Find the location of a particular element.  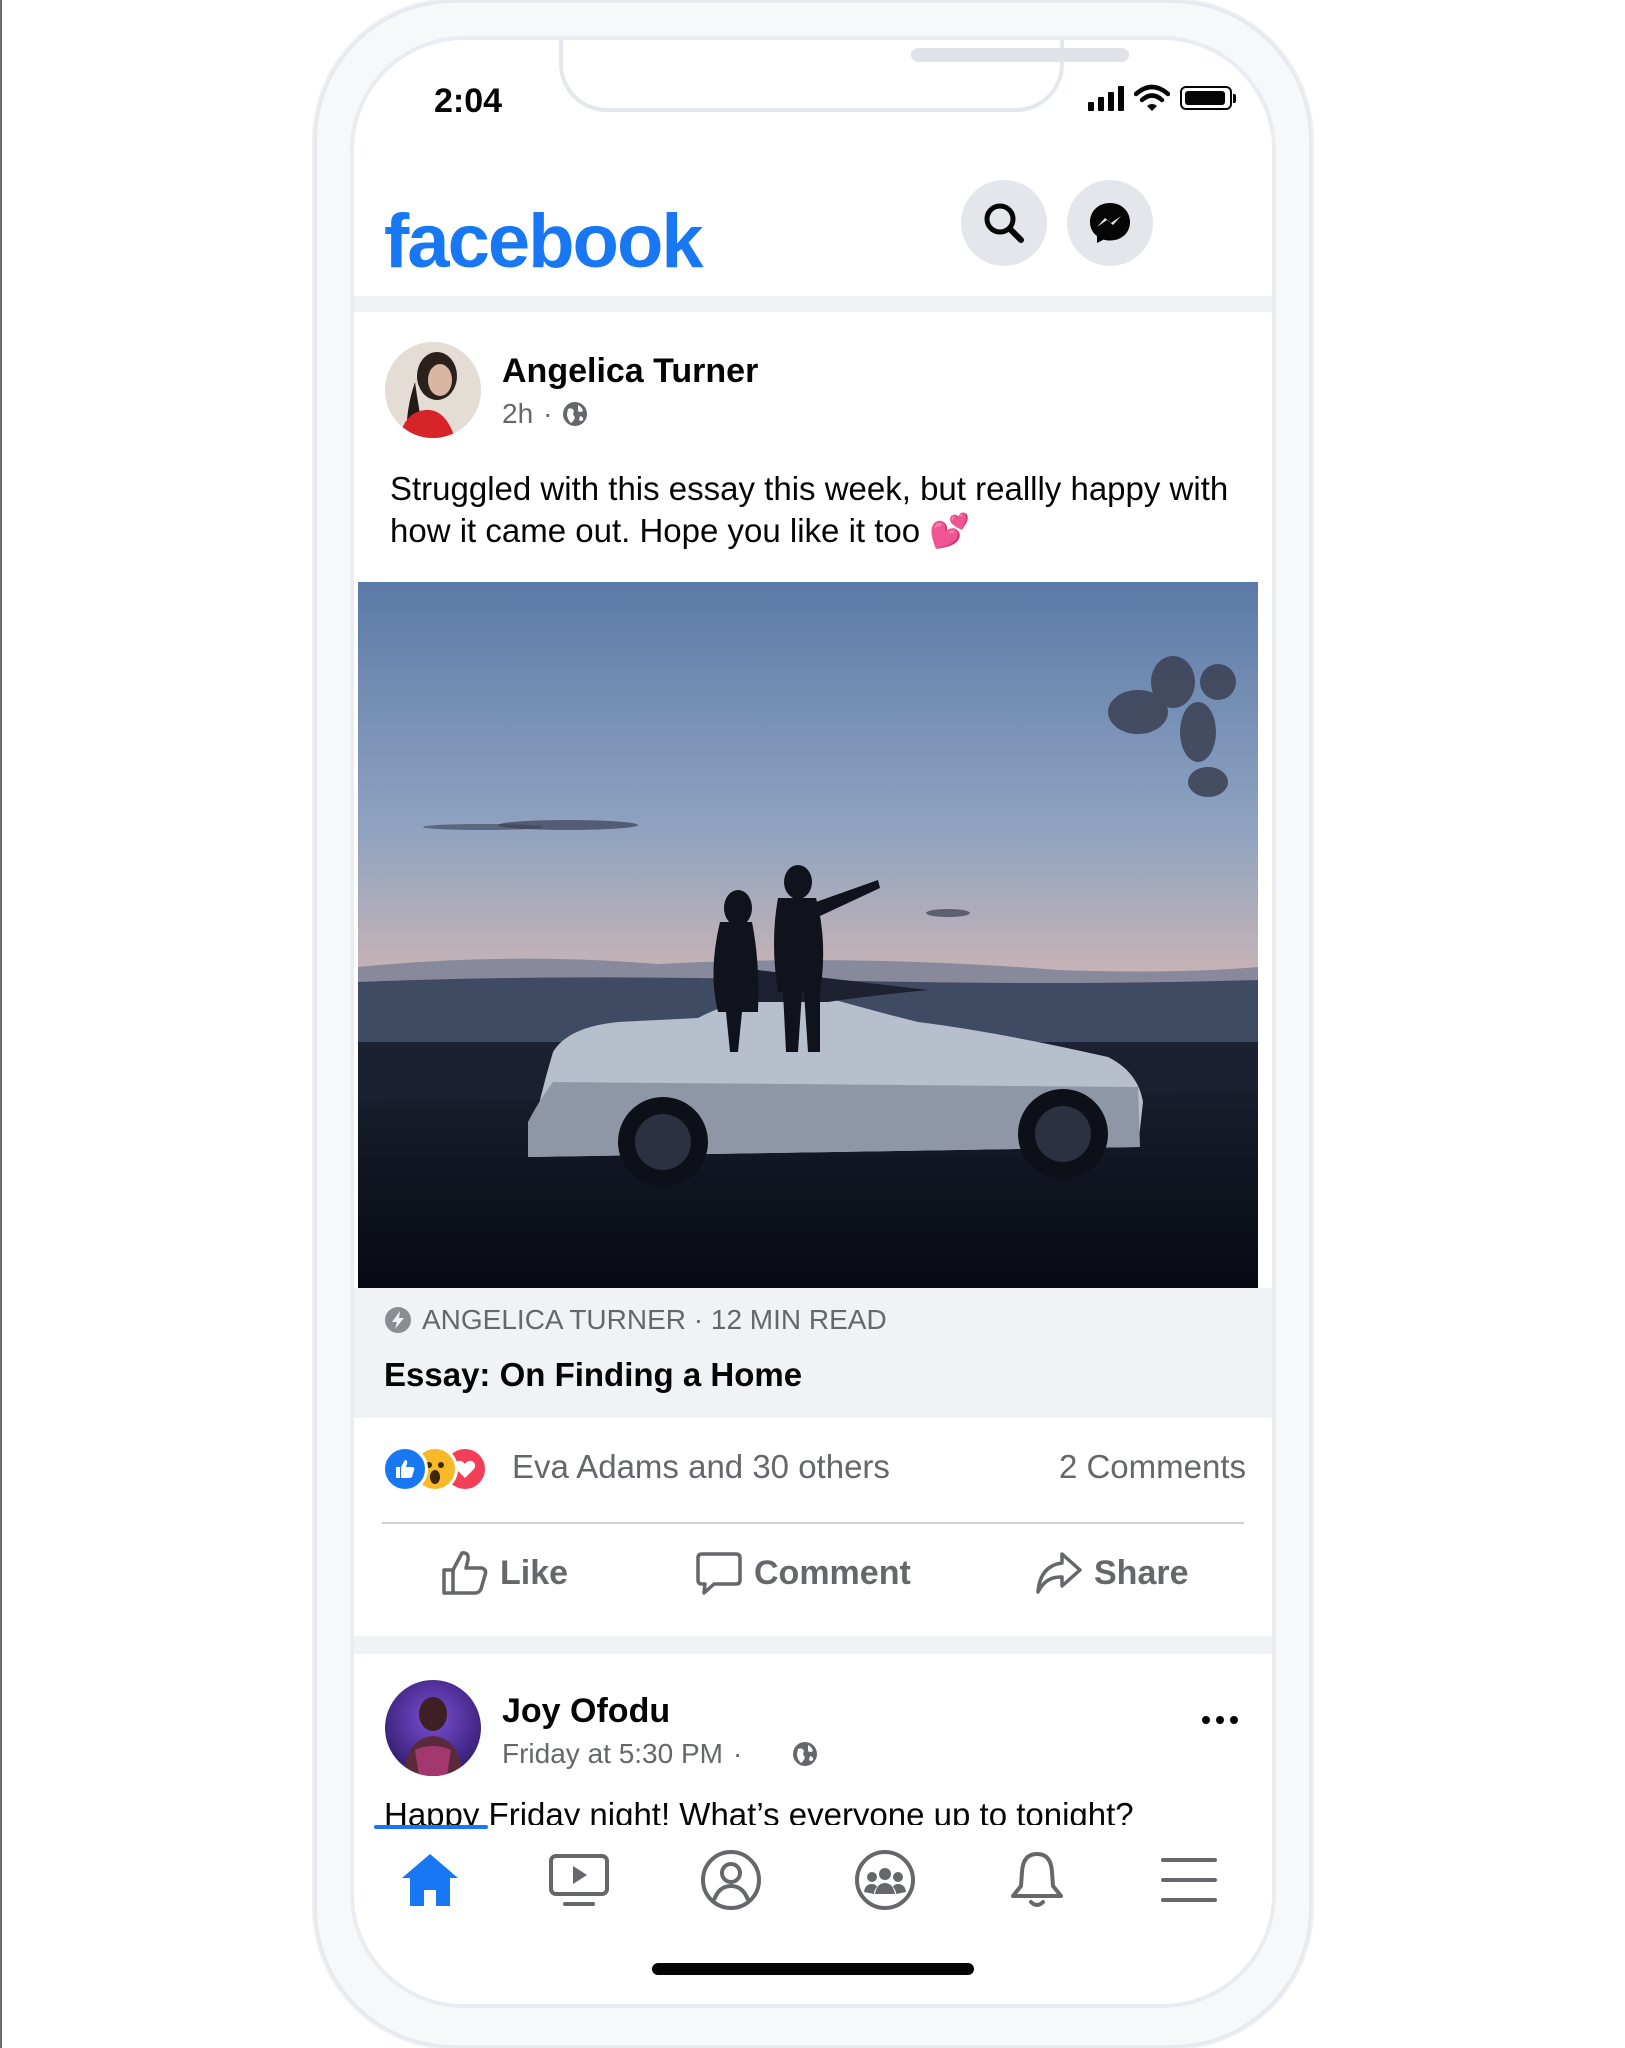

like-button: Like is located at coordinates (504, 1573).